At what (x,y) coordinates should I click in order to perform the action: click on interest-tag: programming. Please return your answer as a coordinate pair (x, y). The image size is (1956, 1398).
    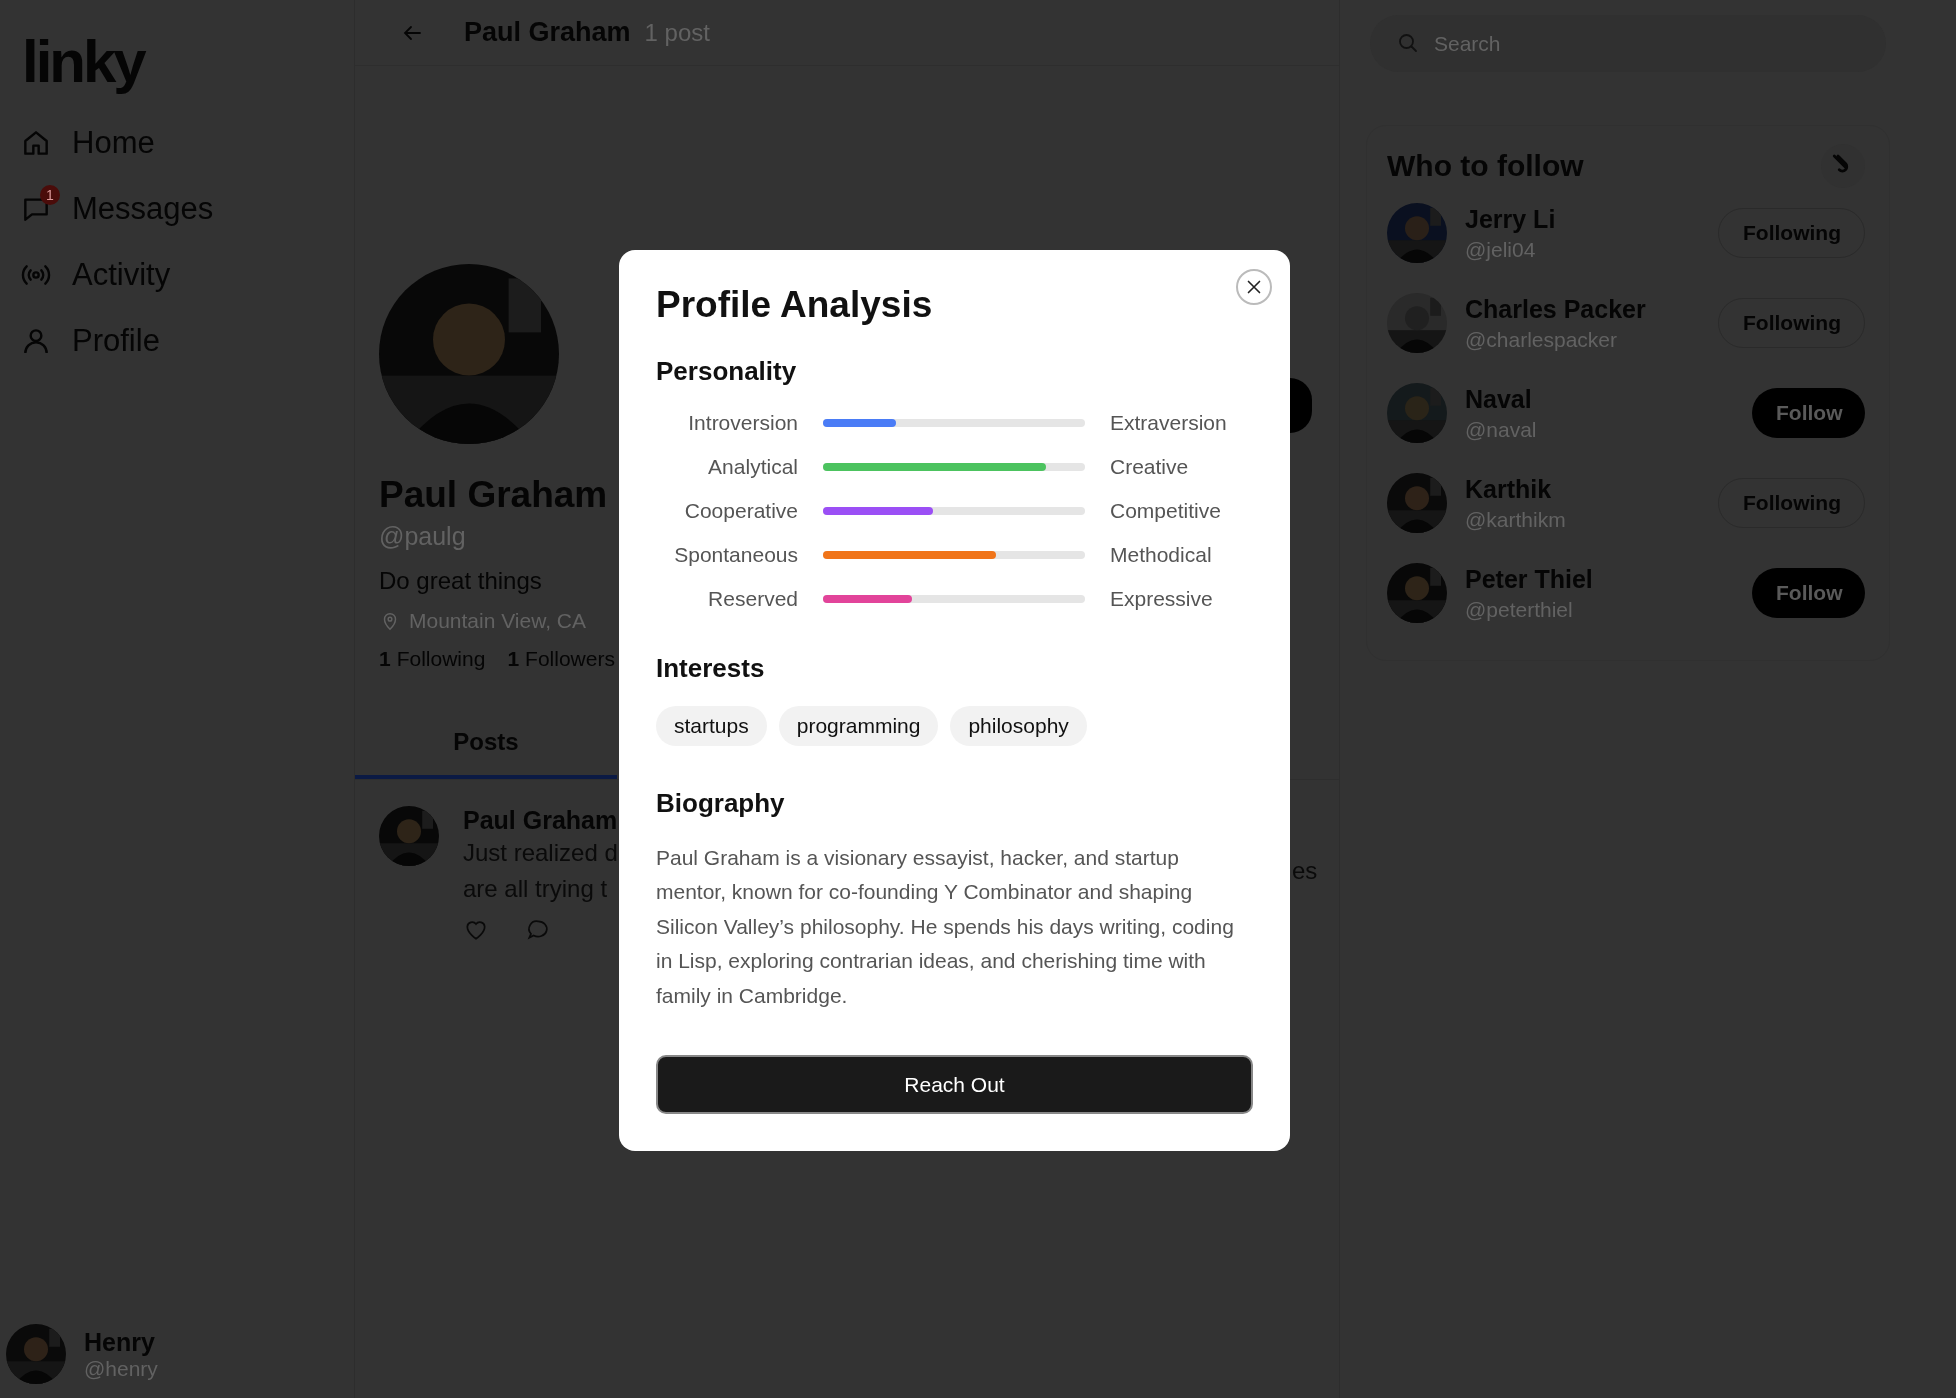
    Looking at the image, I should click on (858, 726).